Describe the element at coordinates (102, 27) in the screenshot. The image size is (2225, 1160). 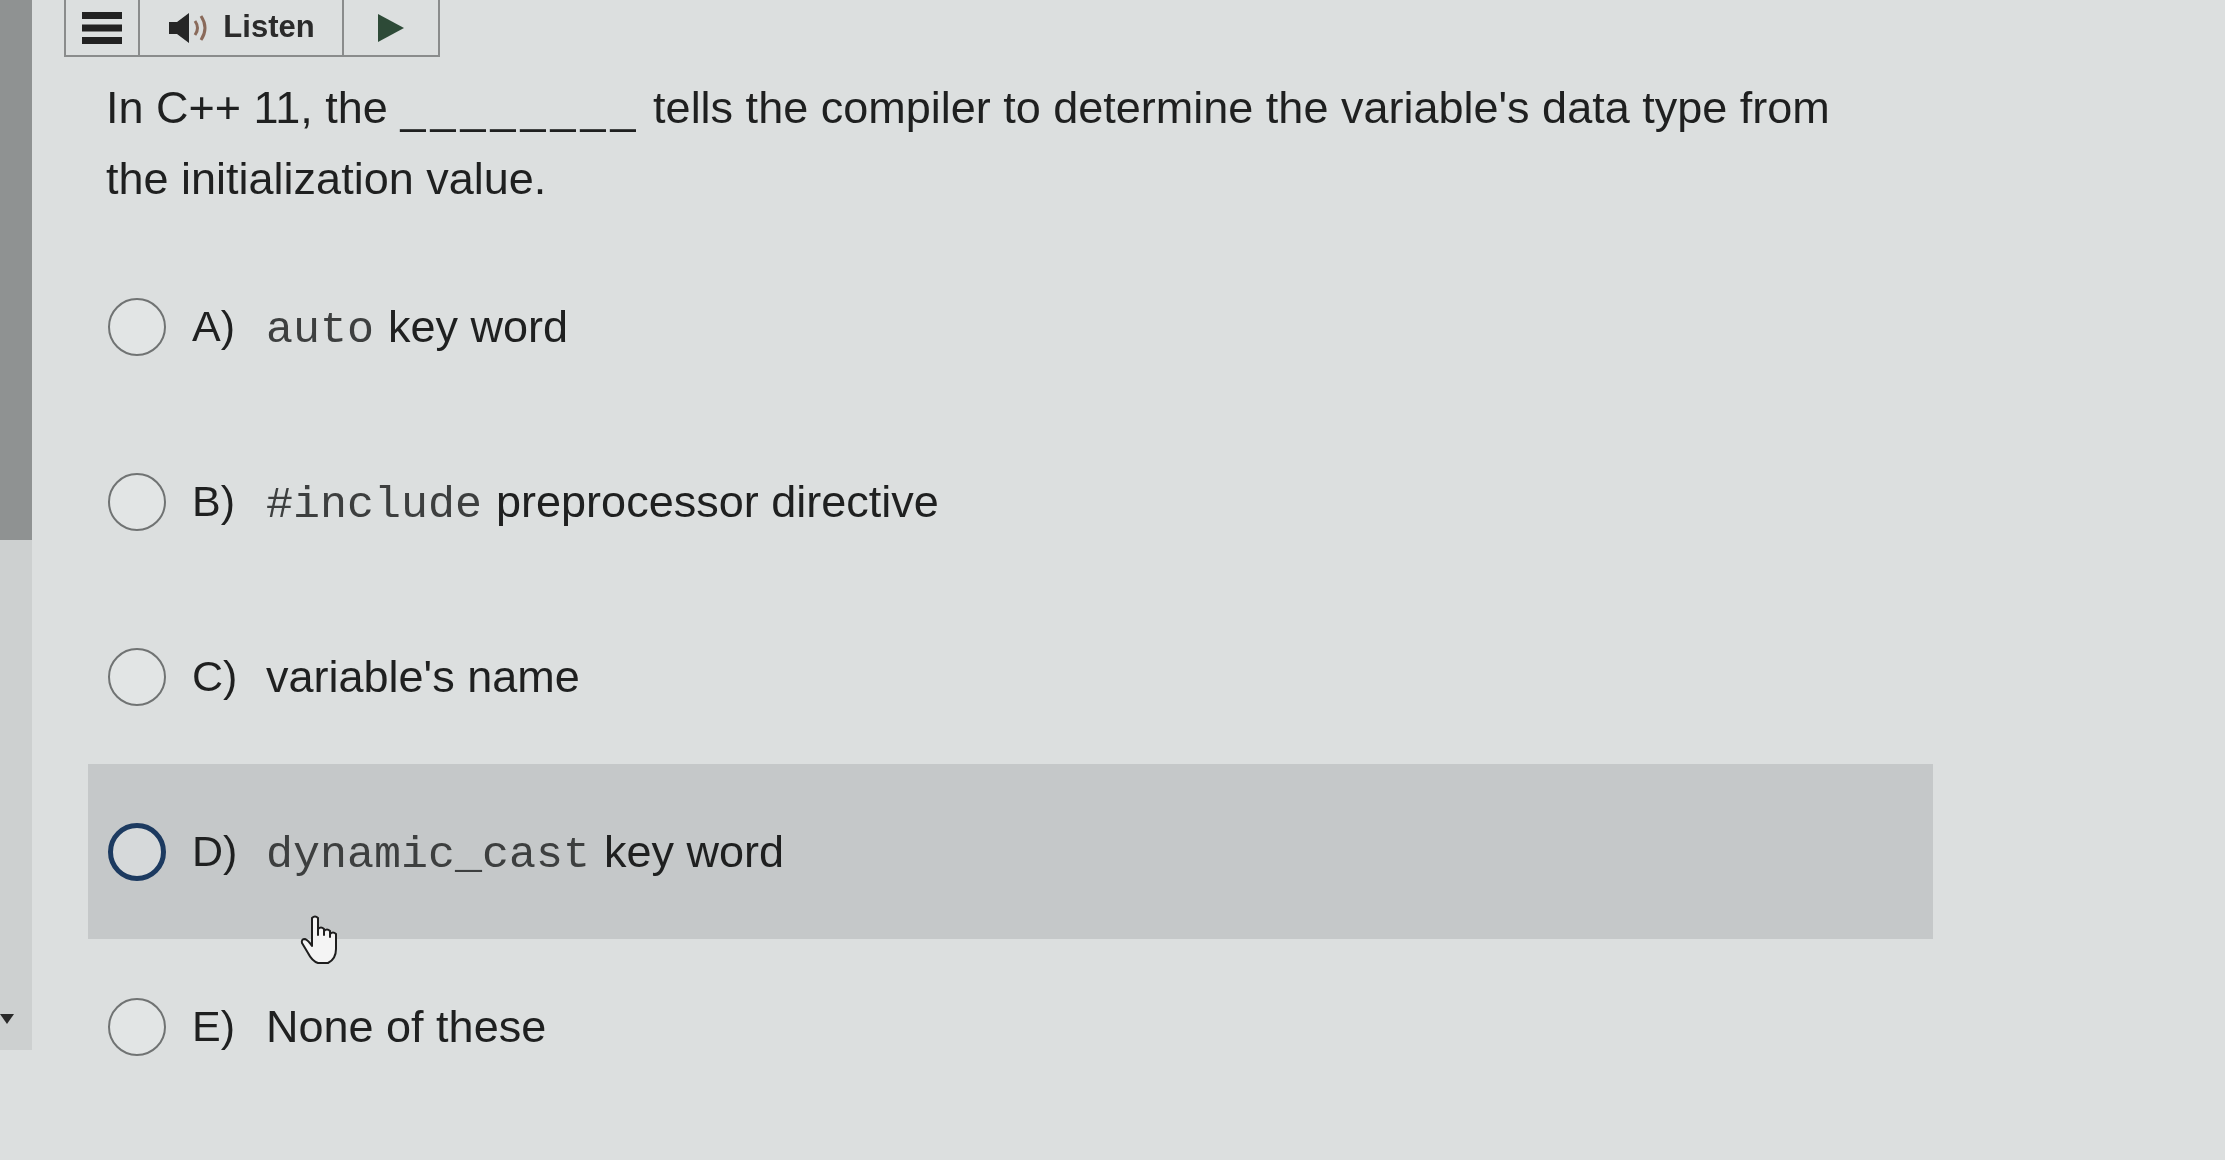
I see `menu-icon` at that location.